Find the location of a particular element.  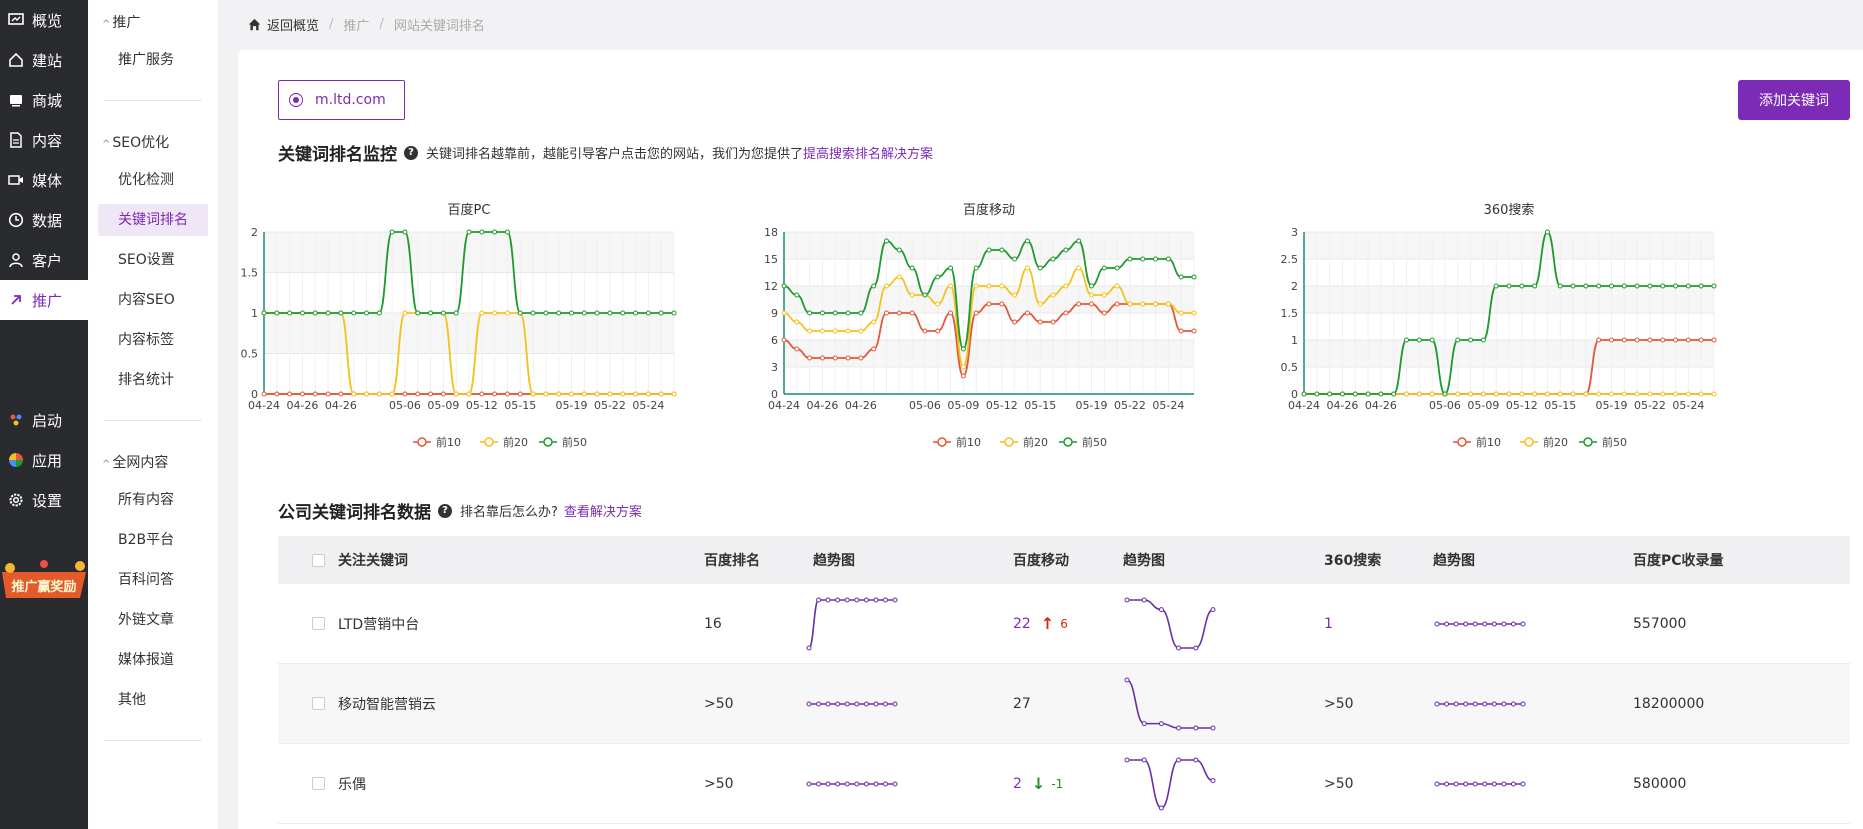

sub-item-seo-settings: SEO设置 is located at coordinates (153, 260).